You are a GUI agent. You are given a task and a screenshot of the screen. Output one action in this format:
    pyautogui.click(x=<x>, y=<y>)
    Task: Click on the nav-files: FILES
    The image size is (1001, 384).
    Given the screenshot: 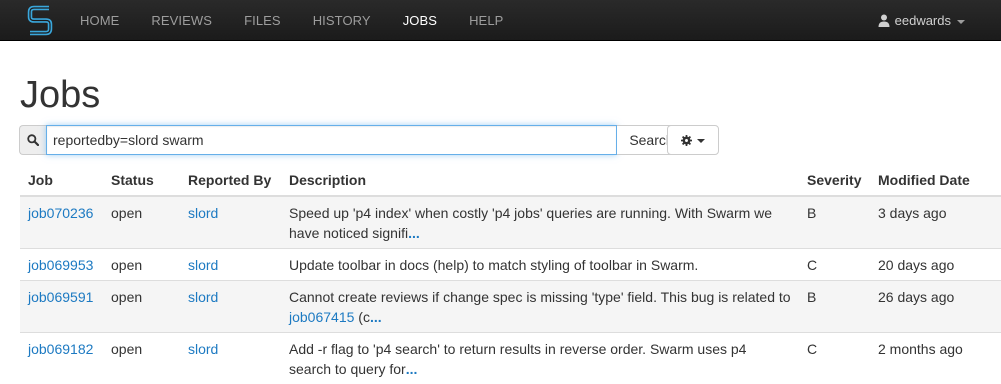 What is the action you would take?
    pyautogui.click(x=262, y=20)
    